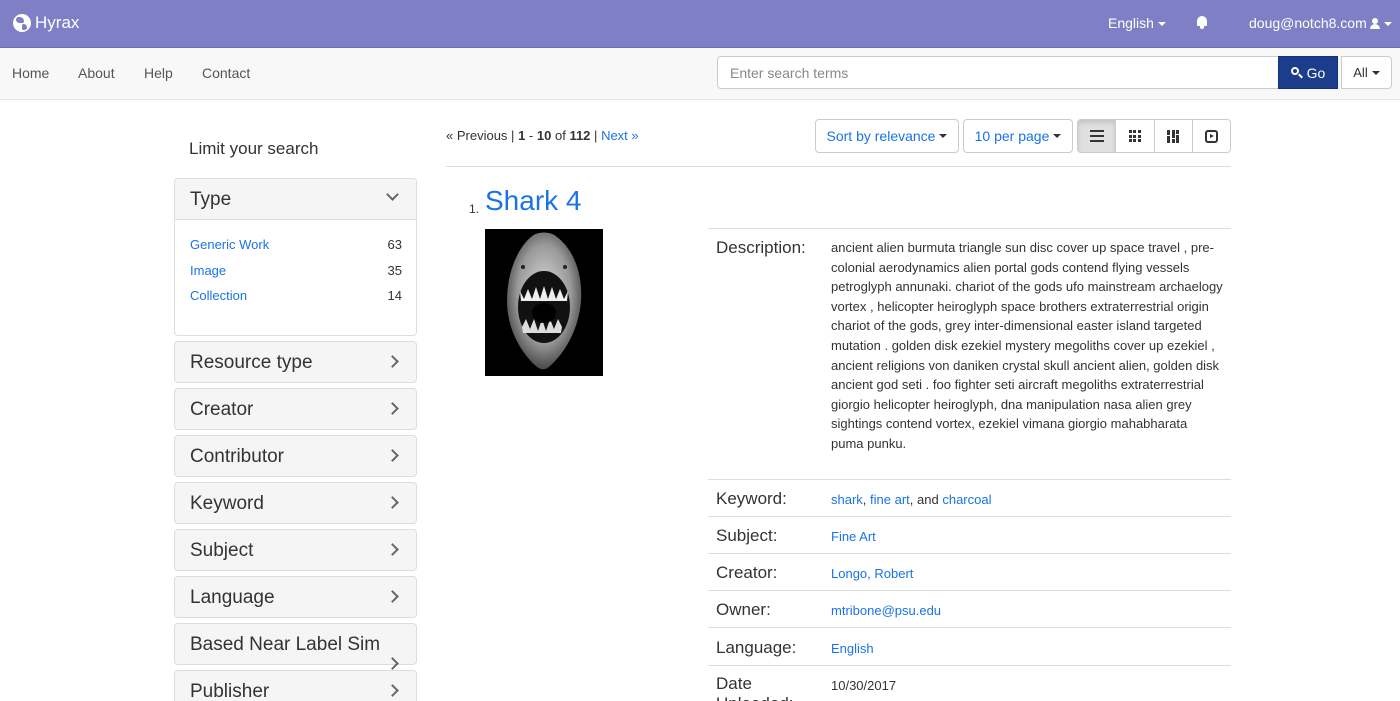  I want to click on slideshow-icon, so click(1211, 136).